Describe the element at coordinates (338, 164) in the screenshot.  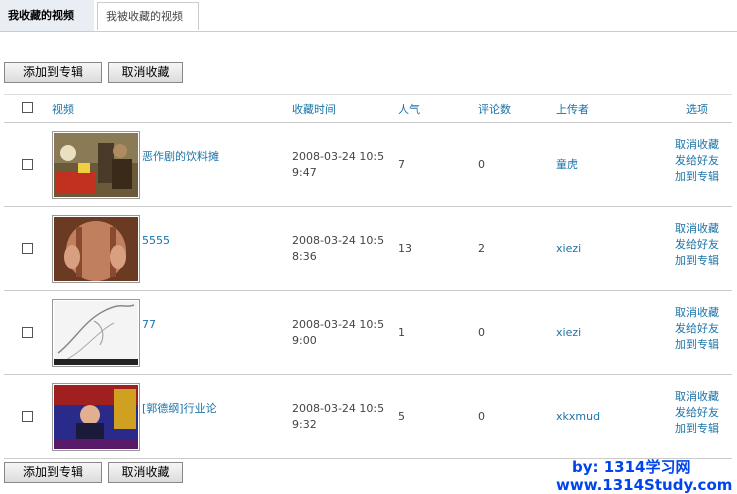
I see `favorited-time: 2008-03-24 10:59:47` at that location.